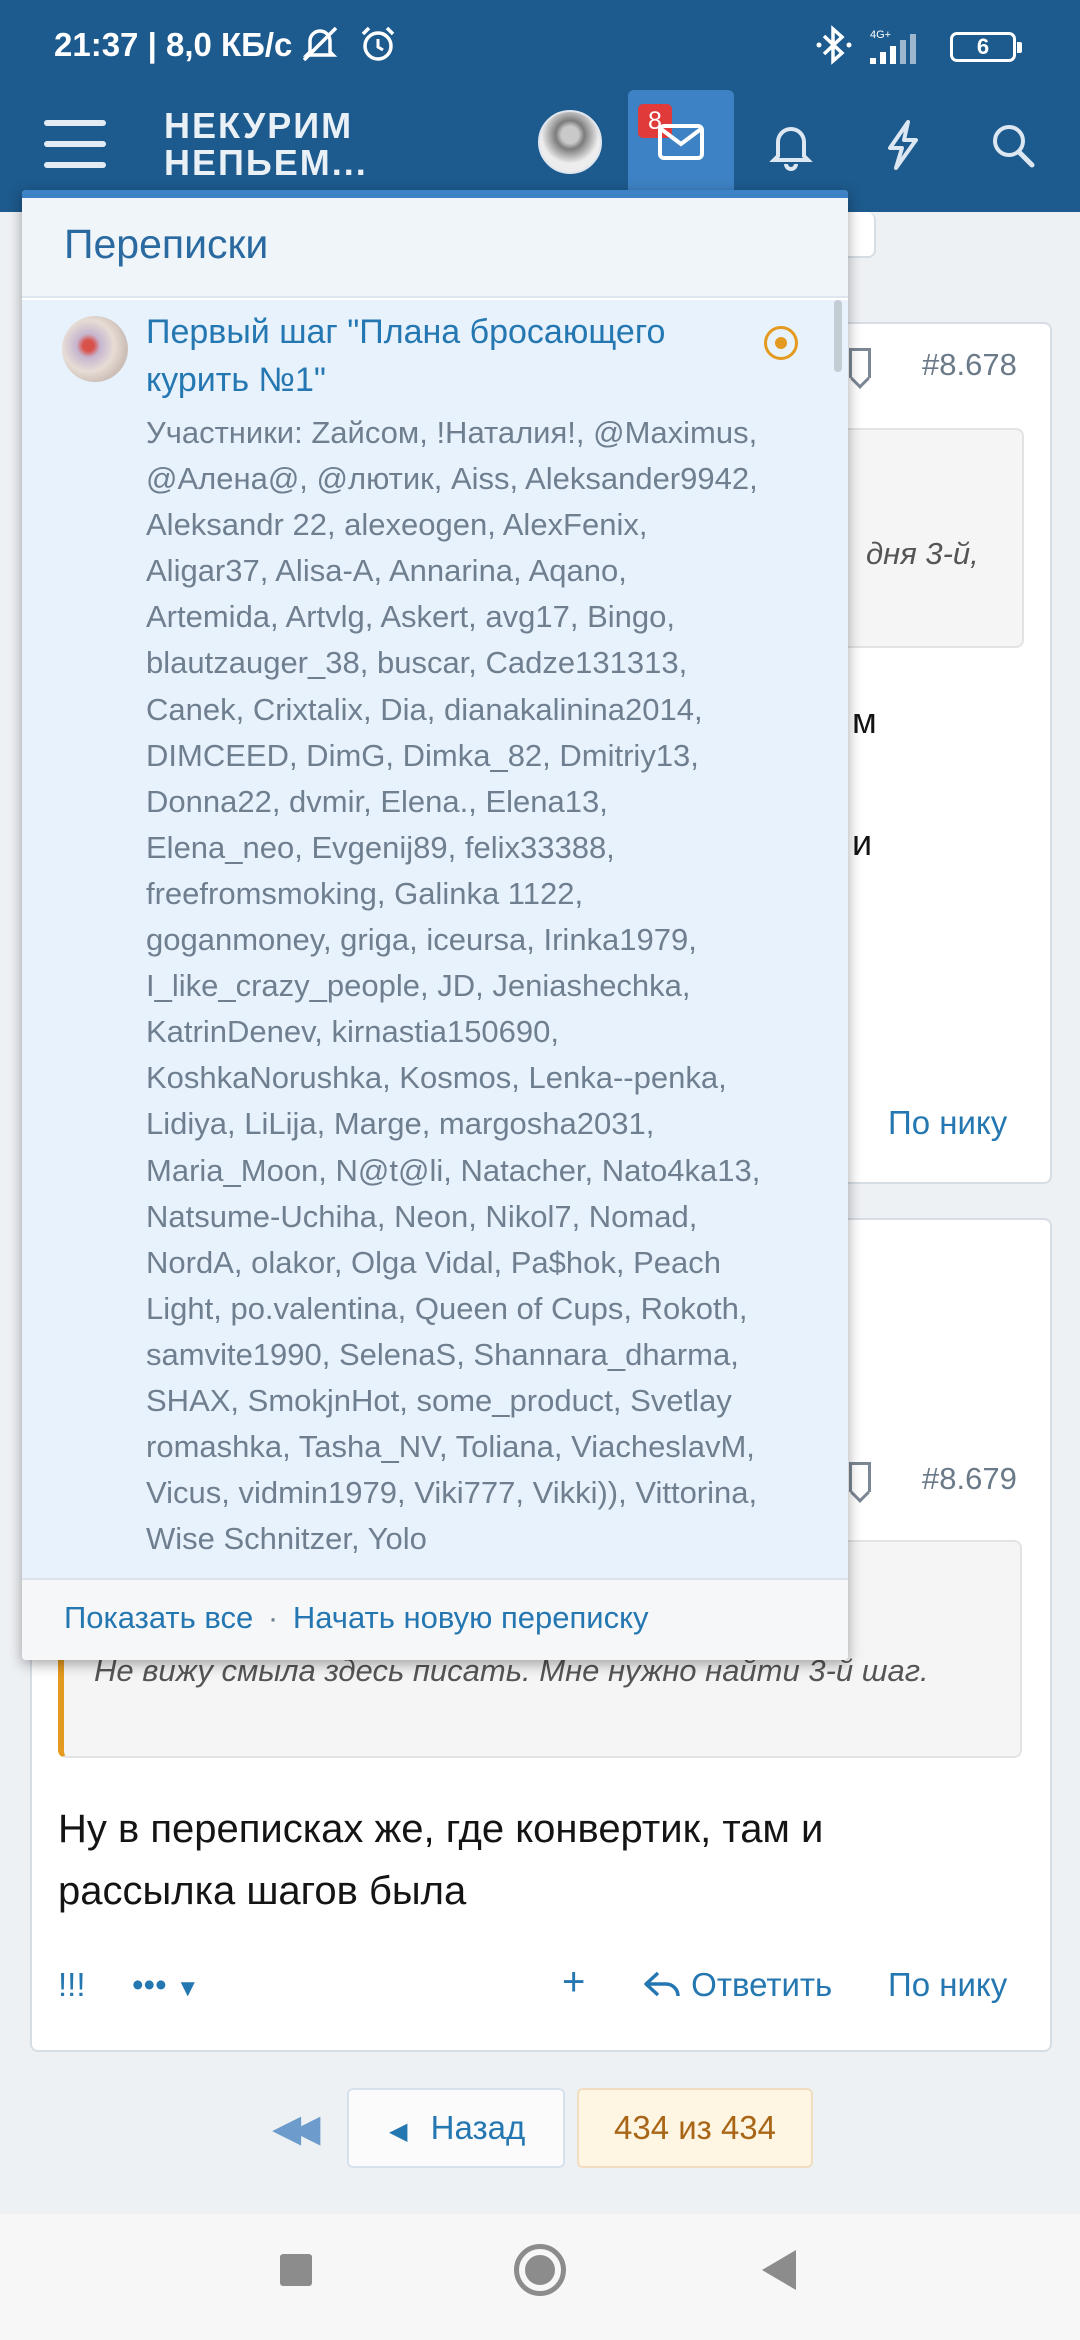 This screenshot has width=1080, height=2340. Describe the element at coordinates (158, 1617) in the screenshot. I see `show-all-link: Показать все` at that location.